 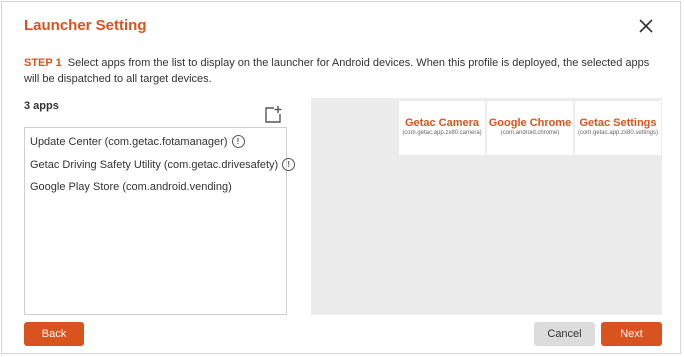 What do you see at coordinates (442, 133) in the screenshot?
I see `tile-package: (com.getac.app.zx80.camera)` at bounding box center [442, 133].